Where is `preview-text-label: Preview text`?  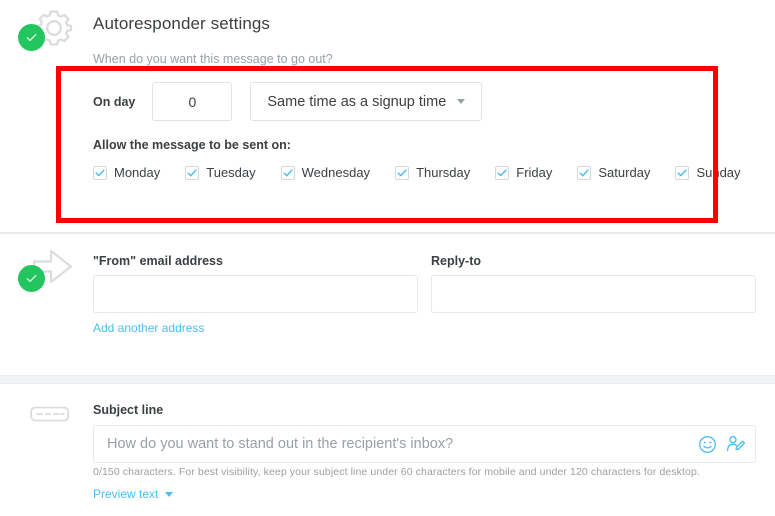
preview-text-label: Preview text is located at coordinates (126, 494).